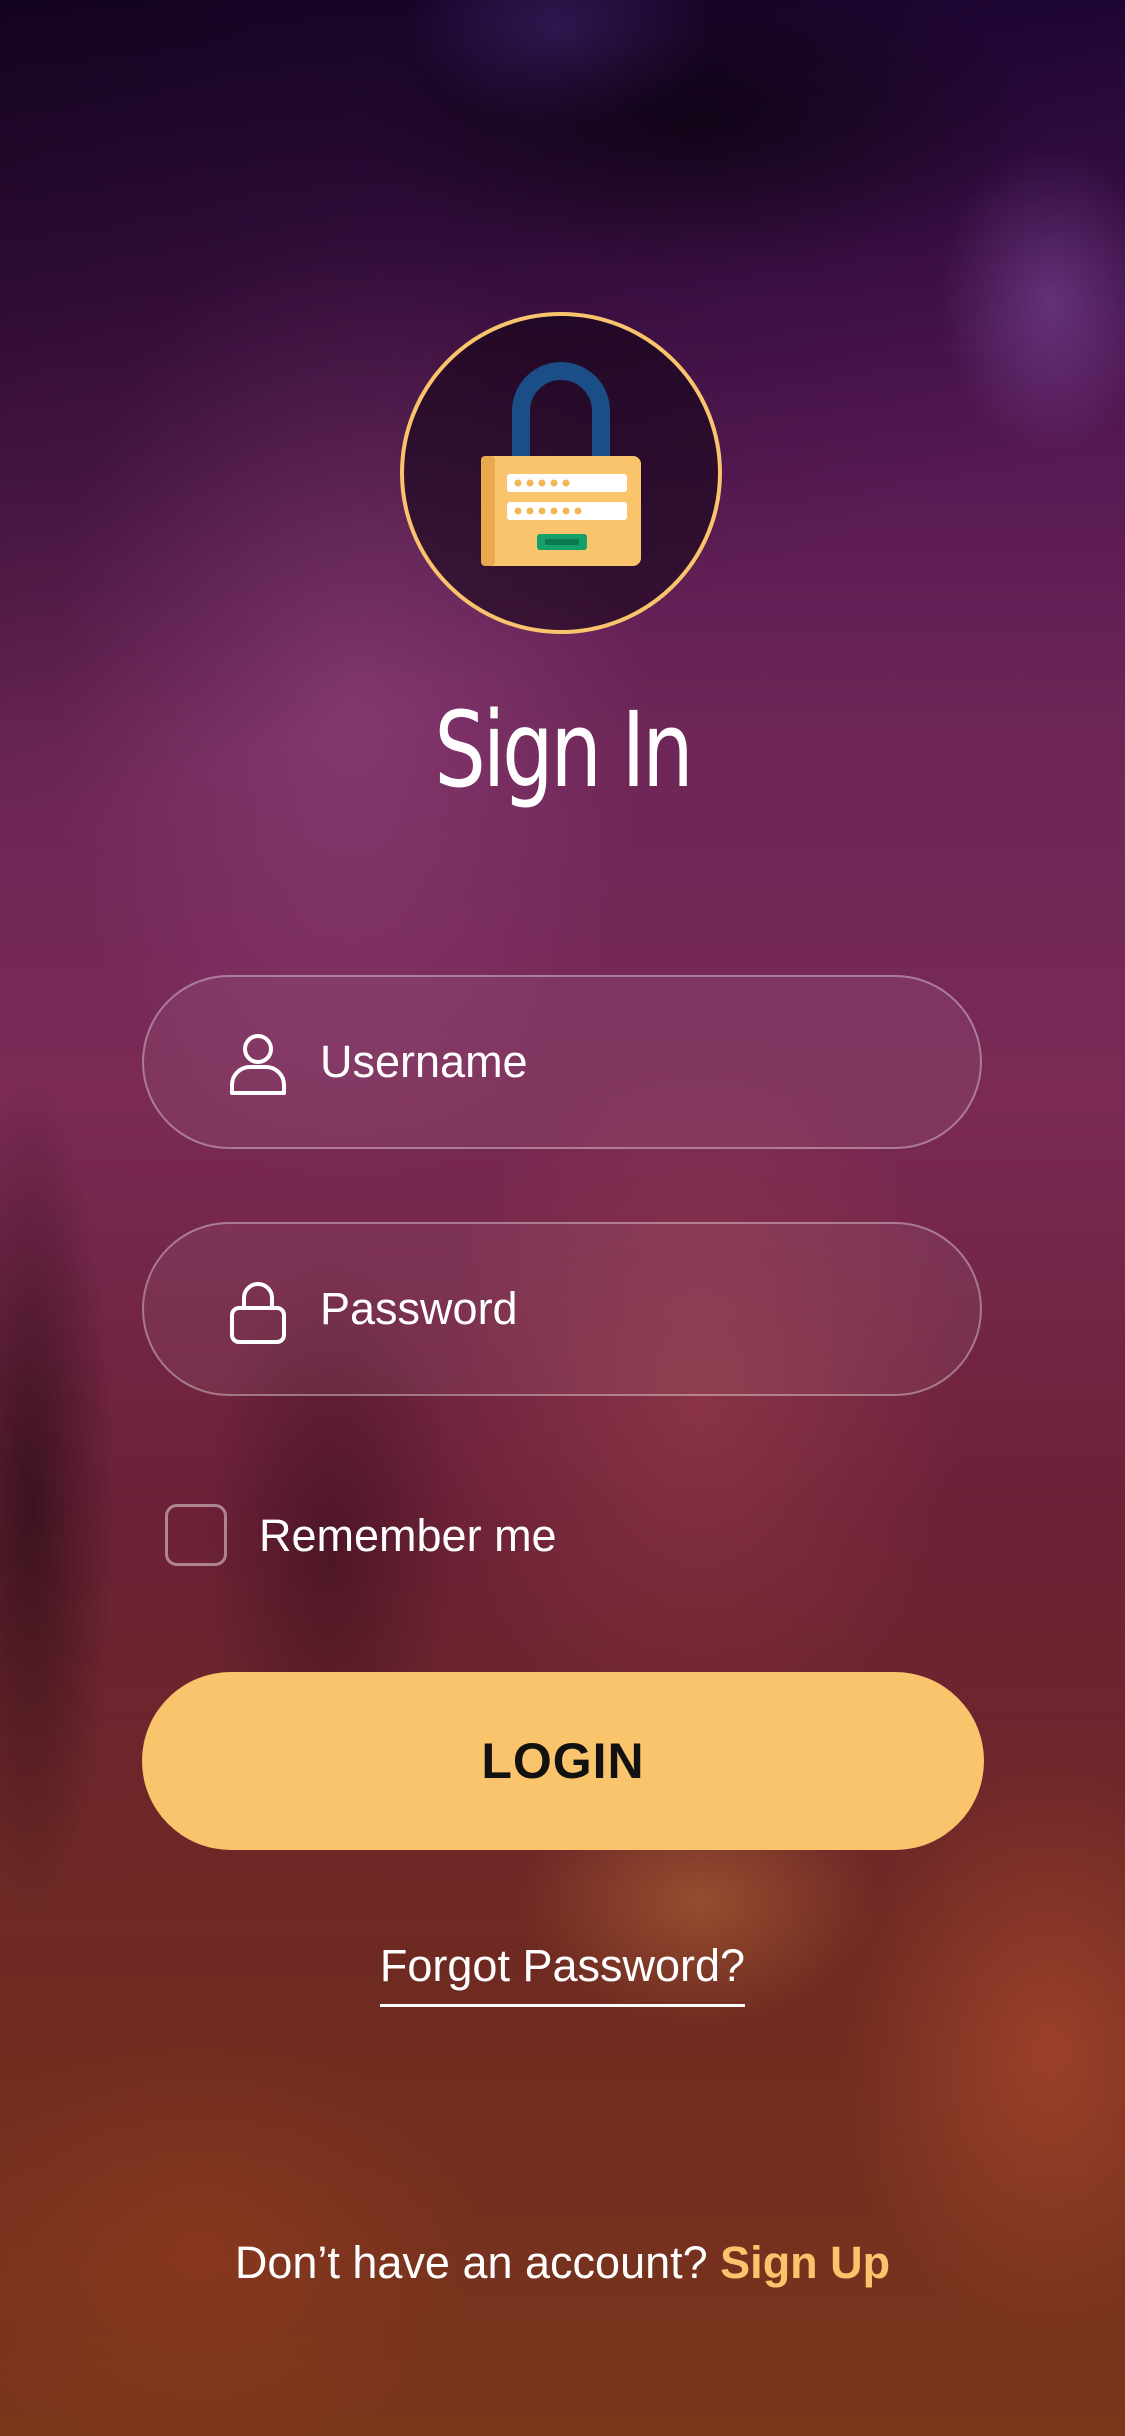 This screenshot has width=1125, height=2436. What do you see at coordinates (258, 1313) in the screenshot?
I see `lock-icon` at bounding box center [258, 1313].